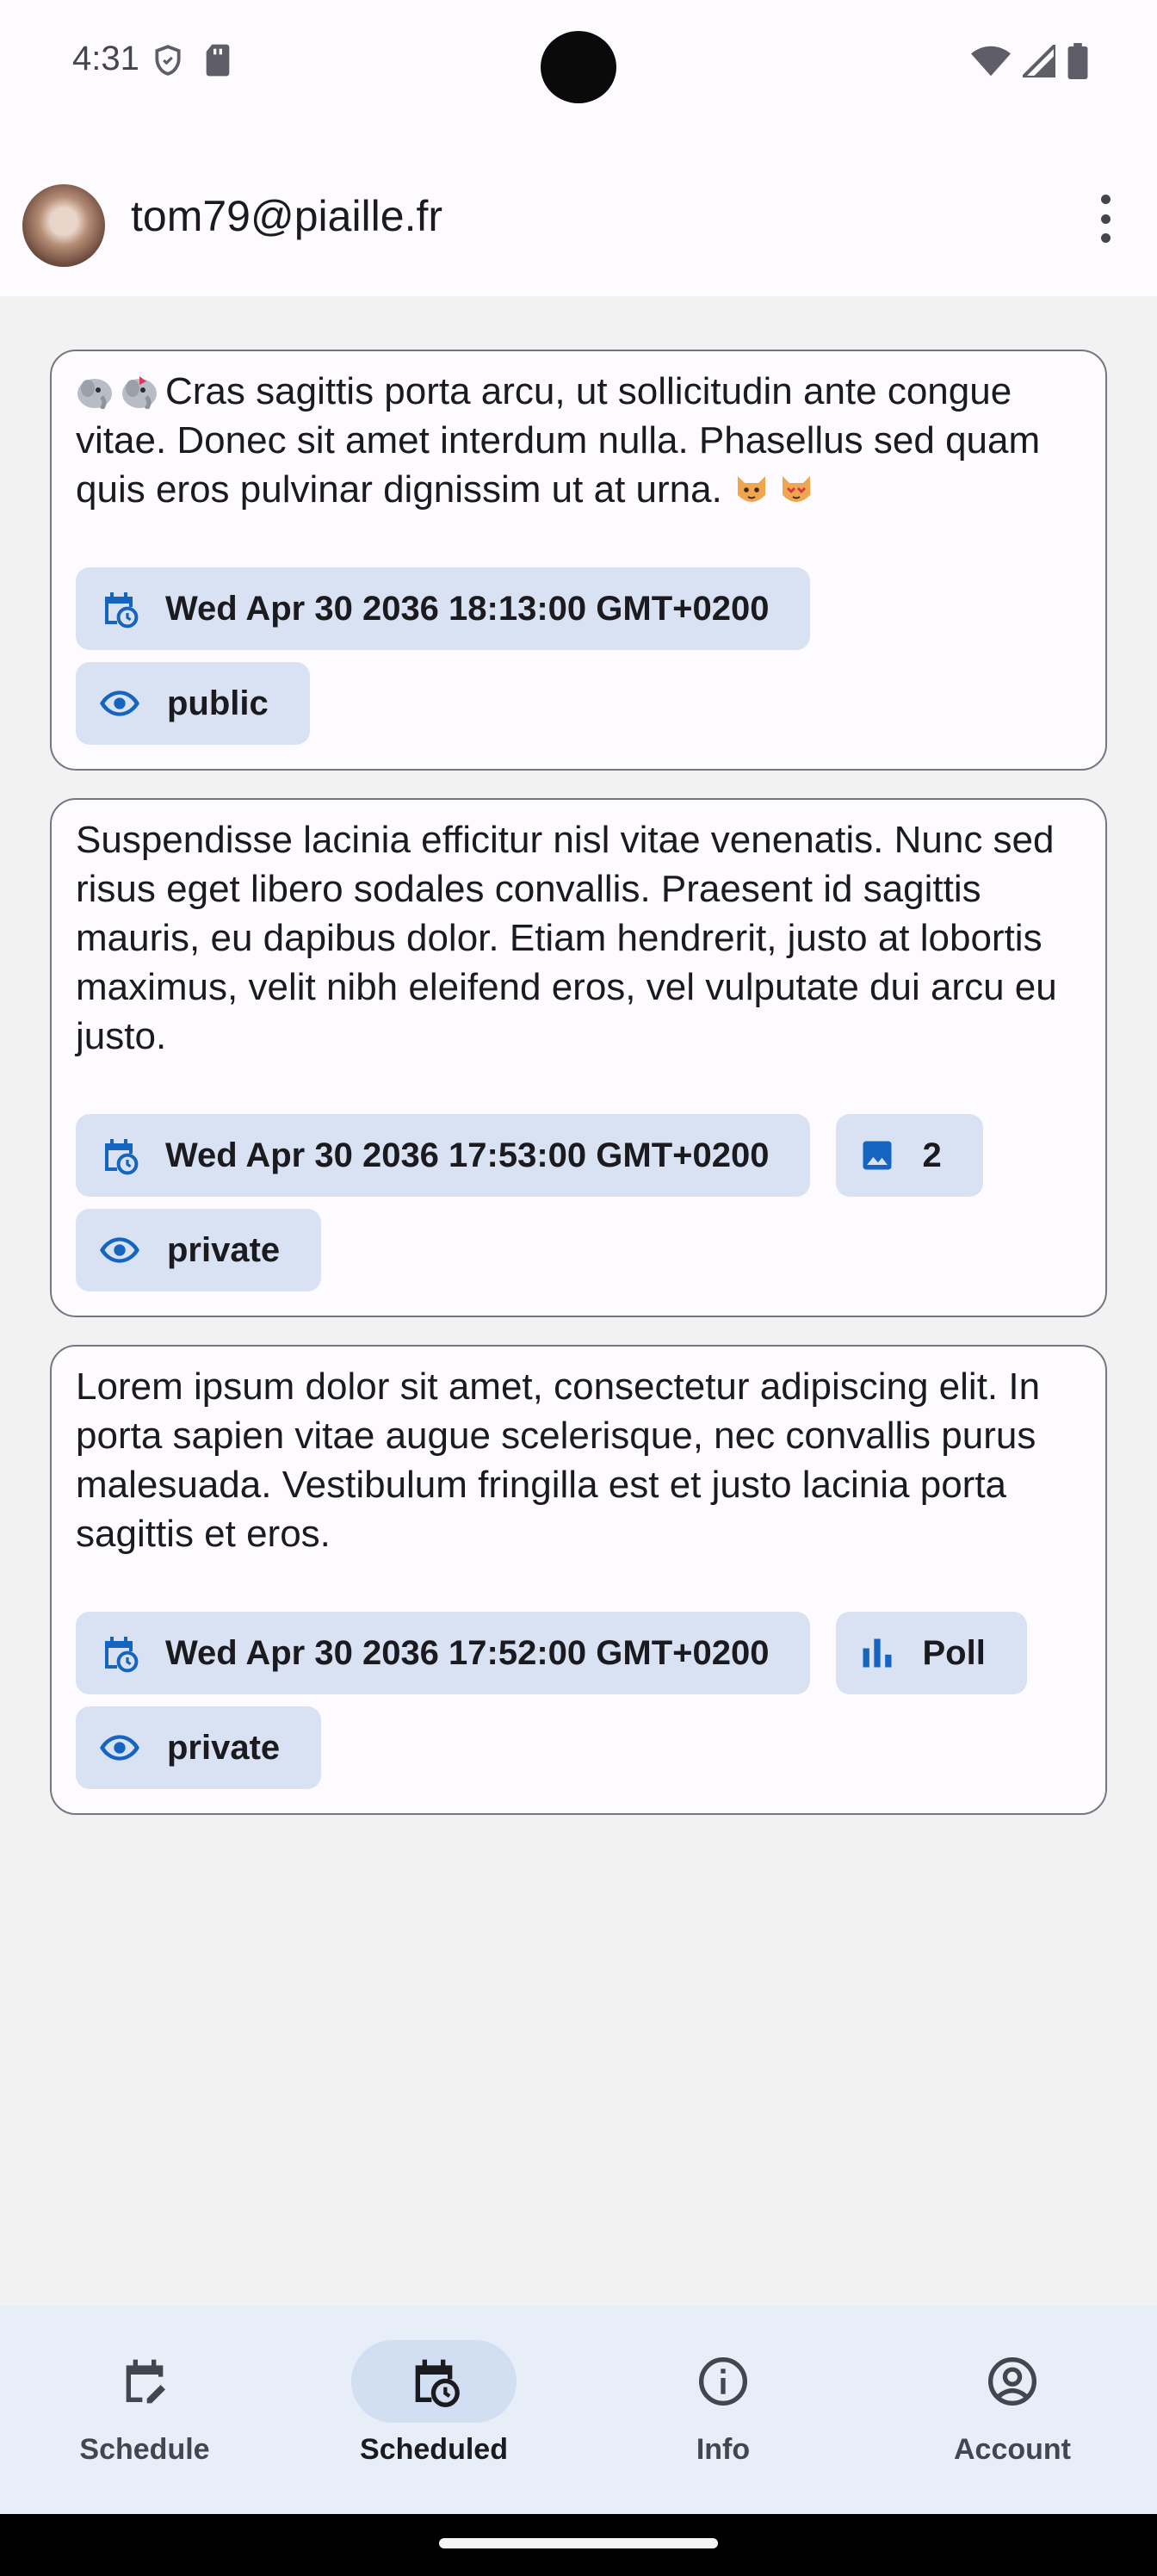 This screenshot has height=2576, width=1157. What do you see at coordinates (192, 60) in the screenshot?
I see `status-notification-icons` at bounding box center [192, 60].